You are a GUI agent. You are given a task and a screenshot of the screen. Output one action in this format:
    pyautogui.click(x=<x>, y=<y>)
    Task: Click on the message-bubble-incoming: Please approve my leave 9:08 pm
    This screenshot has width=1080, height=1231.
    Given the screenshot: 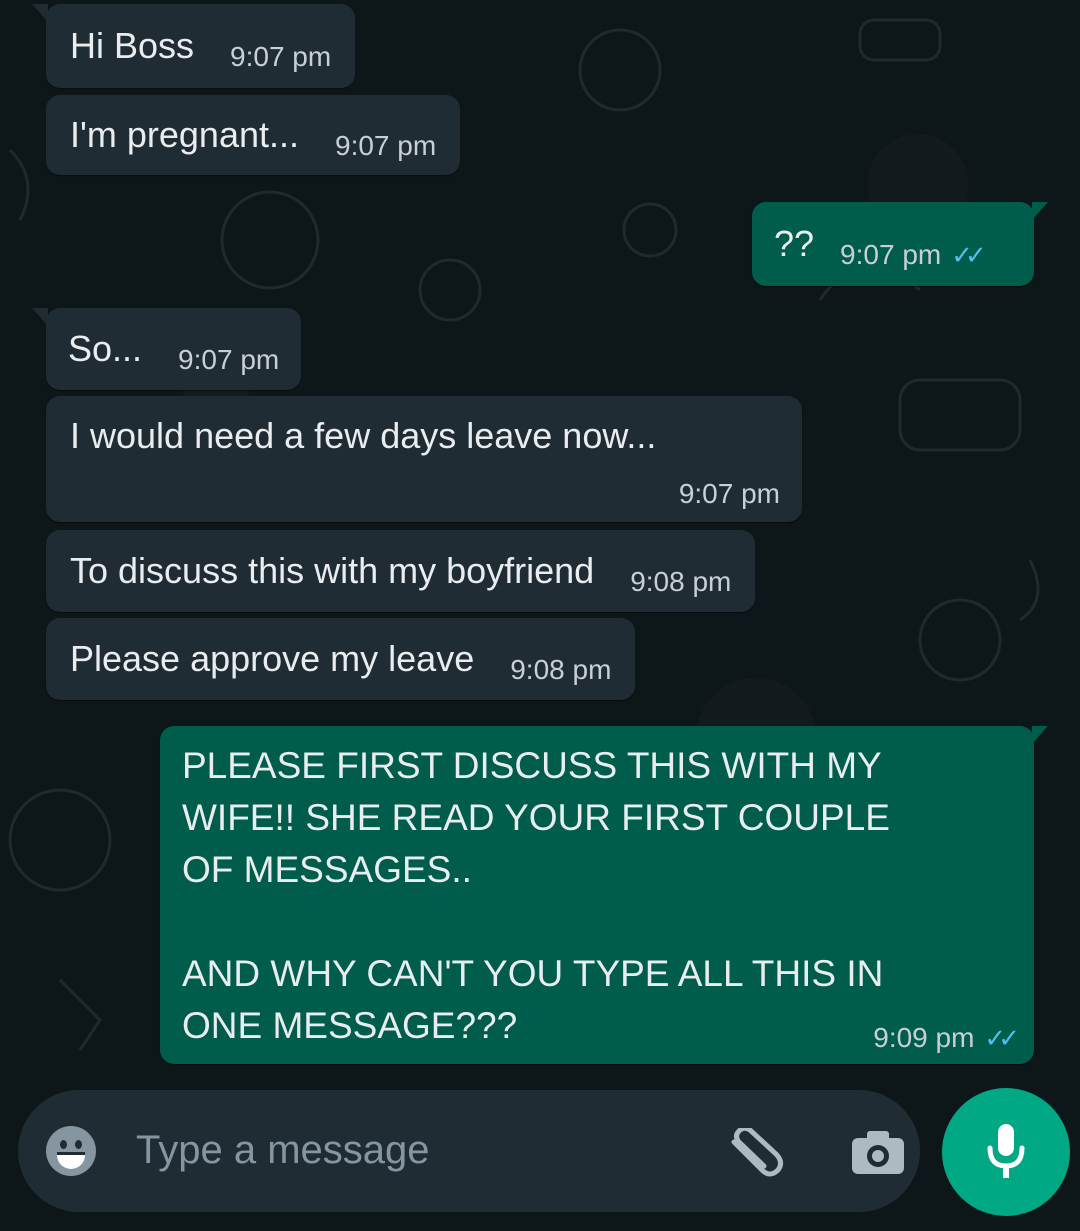 What is the action you would take?
    pyautogui.click(x=341, y=659)
    